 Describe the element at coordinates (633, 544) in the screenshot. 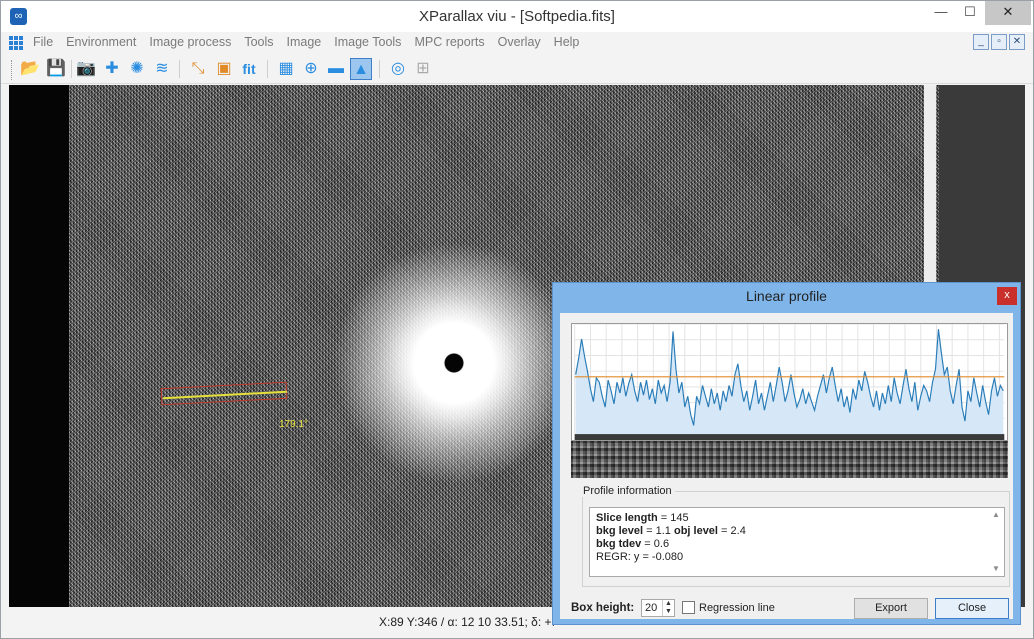

I see `info-line-tdev: bkg tdev = 0.6` at that location.